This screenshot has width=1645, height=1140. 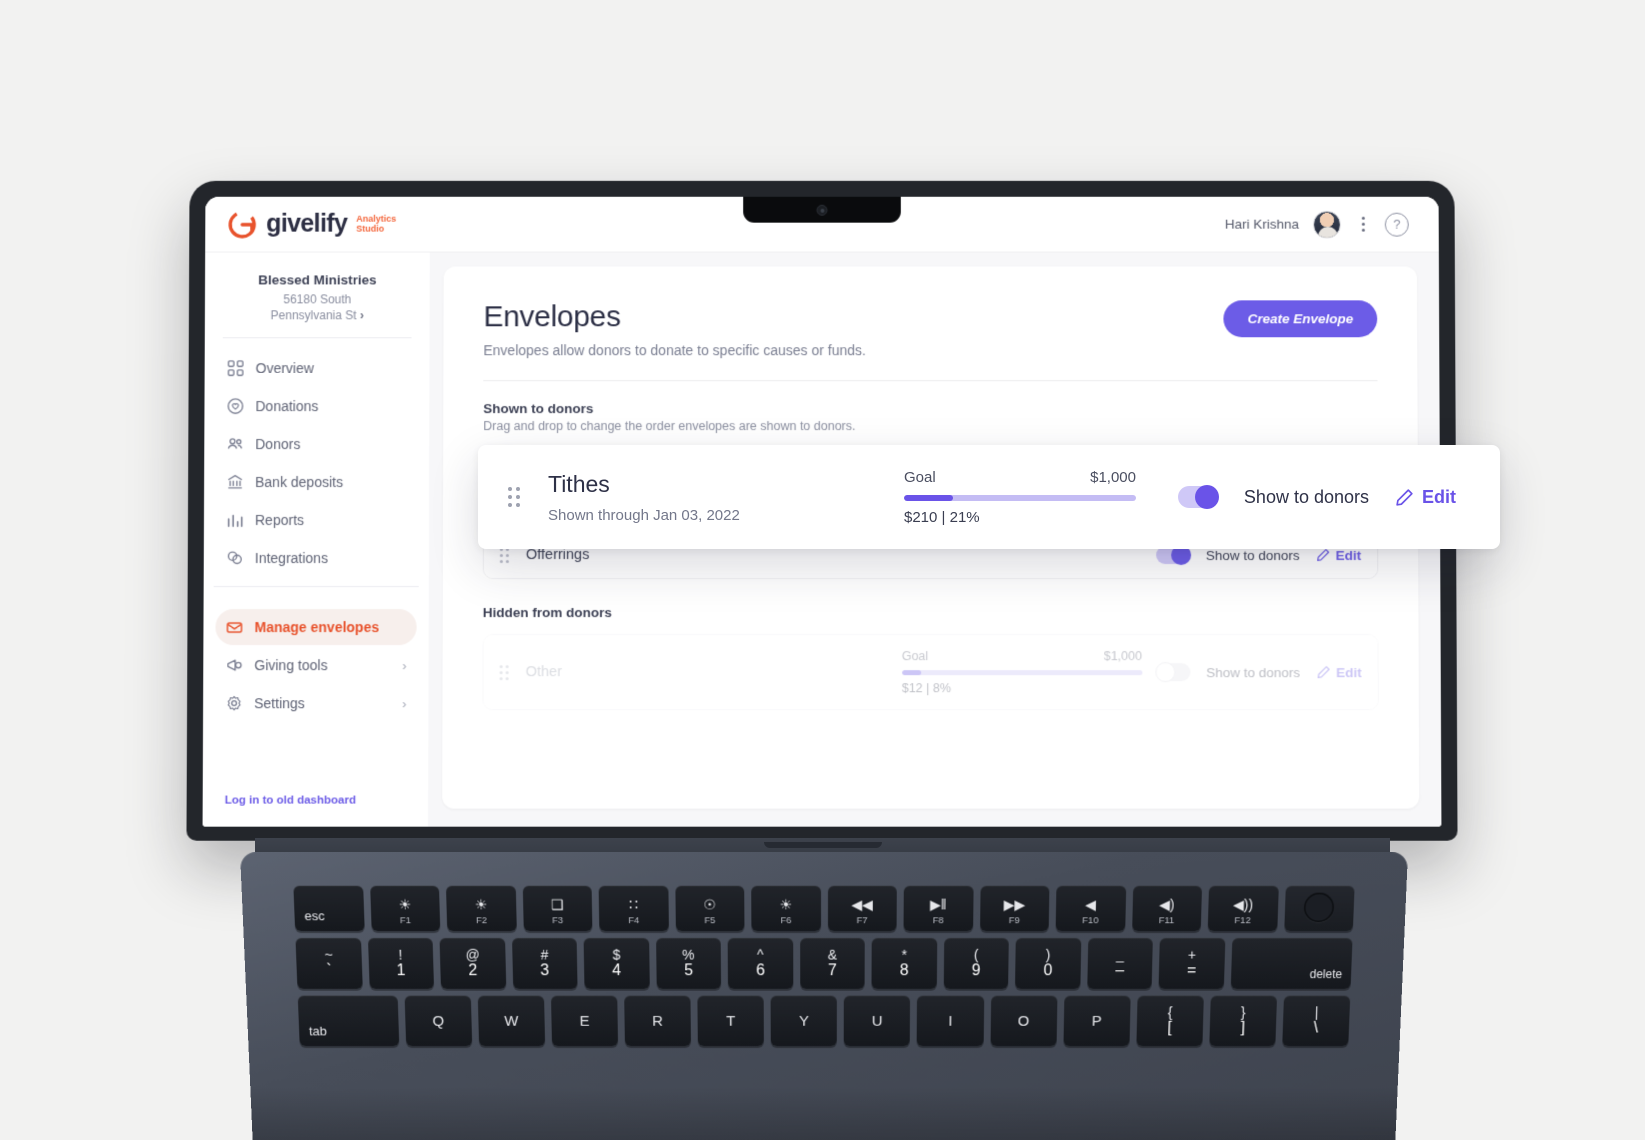 I want to click on key-label: tab, so click(x=318, y=1031).